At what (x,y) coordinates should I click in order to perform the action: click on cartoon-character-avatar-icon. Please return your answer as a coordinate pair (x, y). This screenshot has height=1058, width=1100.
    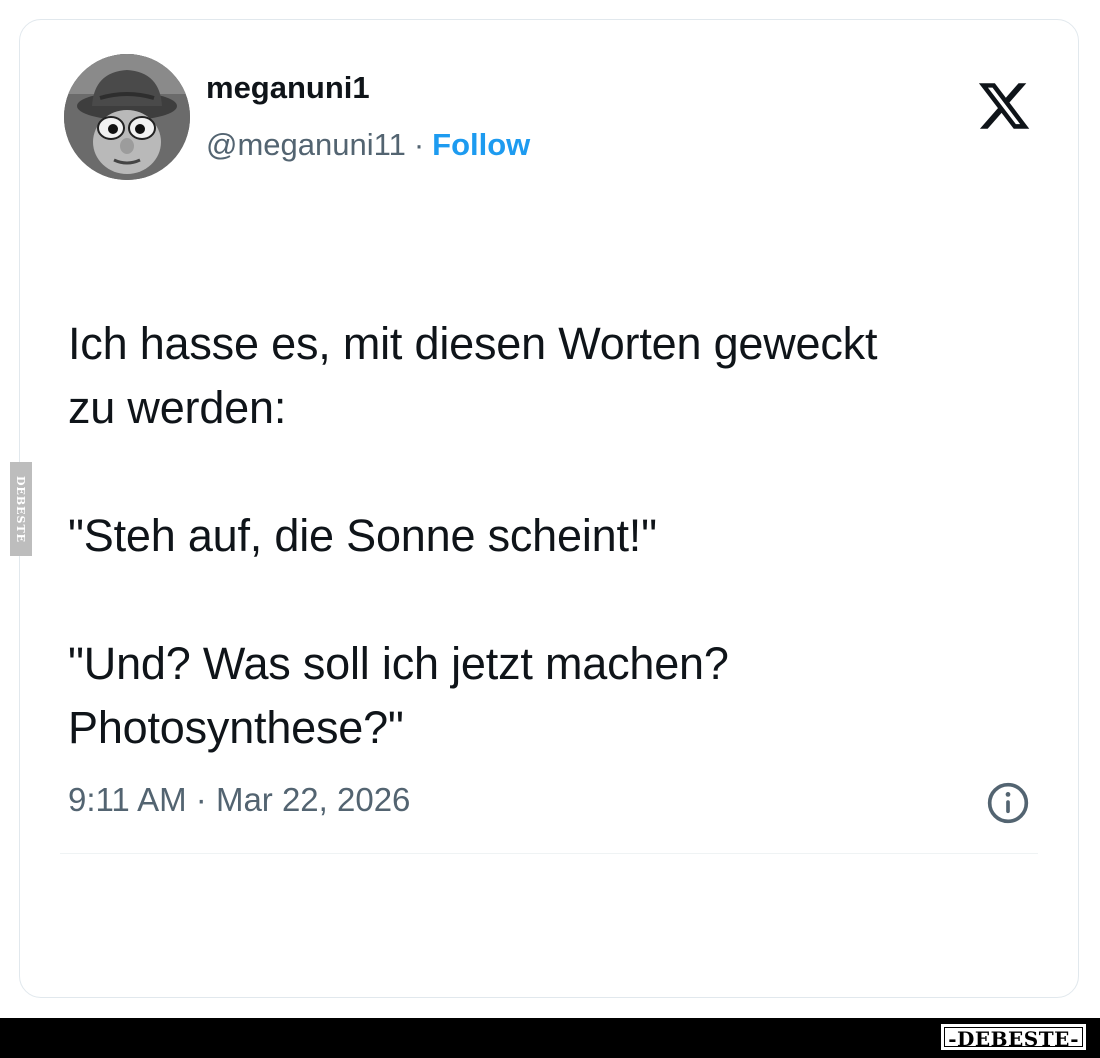
    Looking at the image, I should click on (127, 117).